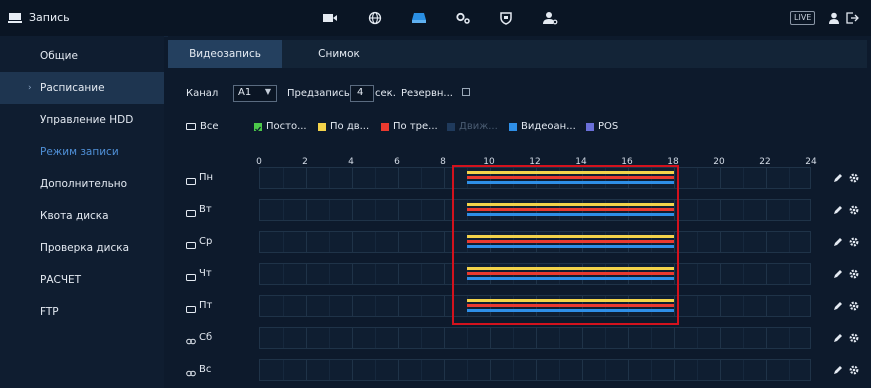  Describe the element at coordinates (82, 248) in the screenshot. I see `sidebar-item-6: Проверка диска` at that location.